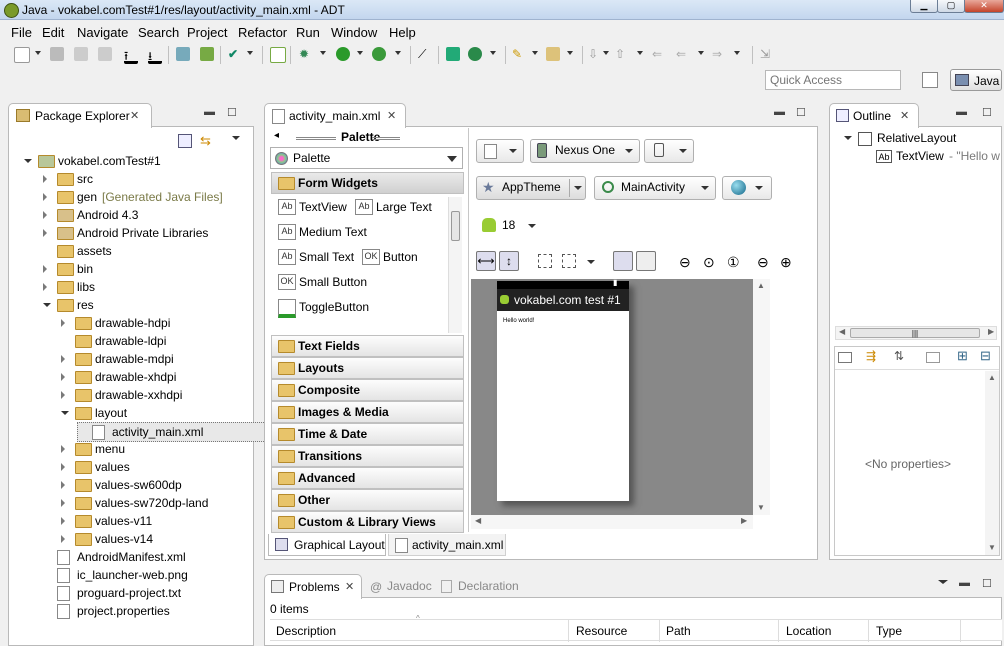  Describe the element at coordinates (733, 262) in the screenshot. I see `zoom-actual-icon: ①` at that location.